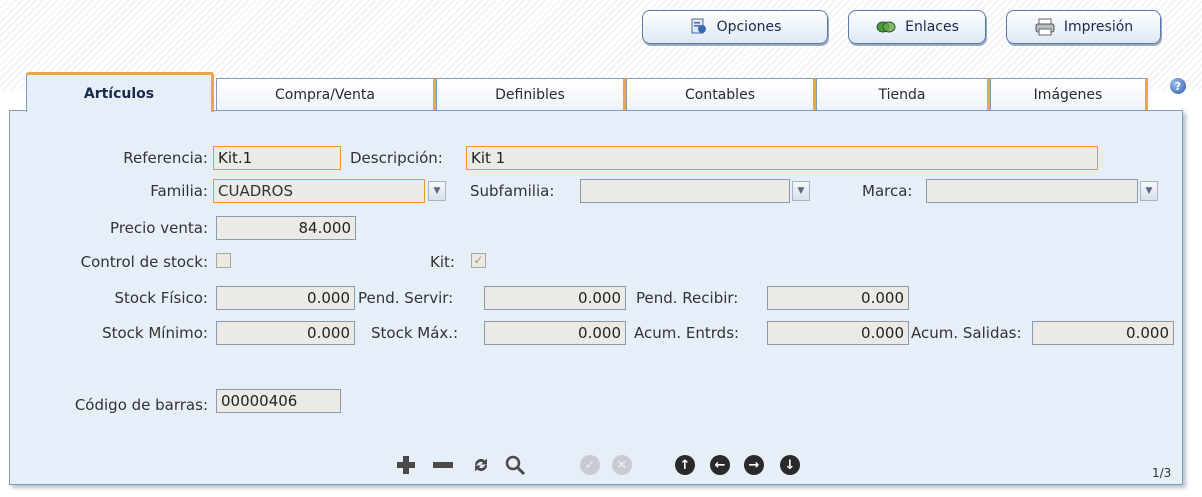 The height and width of the screenshot is (497, 1202). Describe the element at coordinates (754, 465) in the screenshot. I see `next-icon: →` at that location.